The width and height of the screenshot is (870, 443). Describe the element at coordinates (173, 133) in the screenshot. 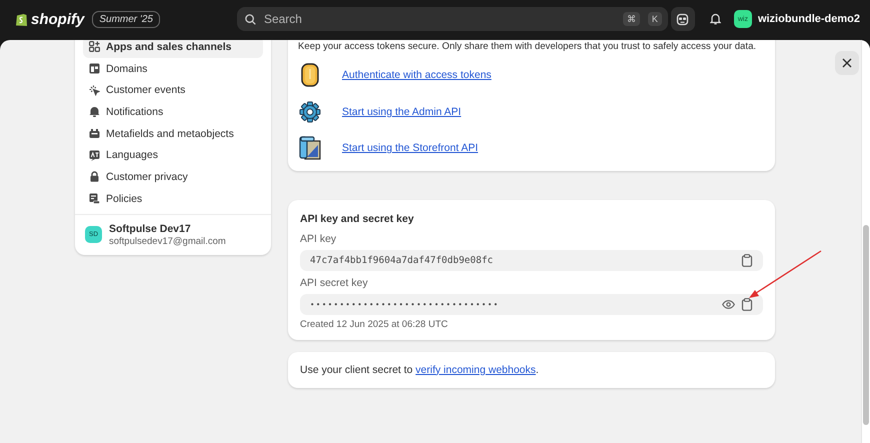

I see `sidebar-item: Metafields and metaobjects` at that location.